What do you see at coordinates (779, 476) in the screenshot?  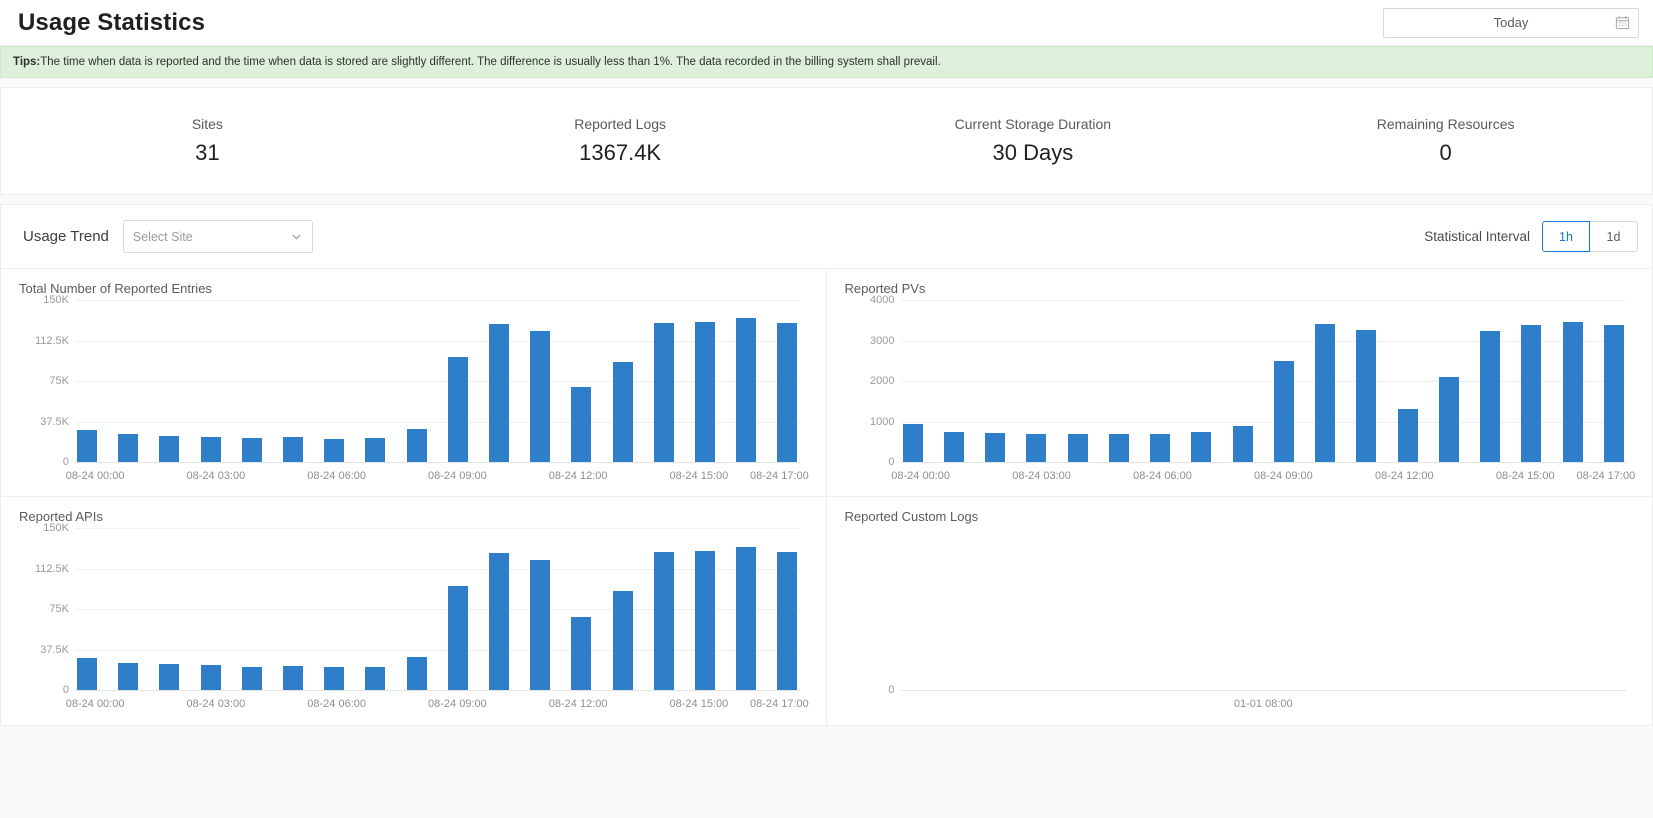 I see `x-axis-tick-label: 08-24 17:00` at bounding box center [779, 476].